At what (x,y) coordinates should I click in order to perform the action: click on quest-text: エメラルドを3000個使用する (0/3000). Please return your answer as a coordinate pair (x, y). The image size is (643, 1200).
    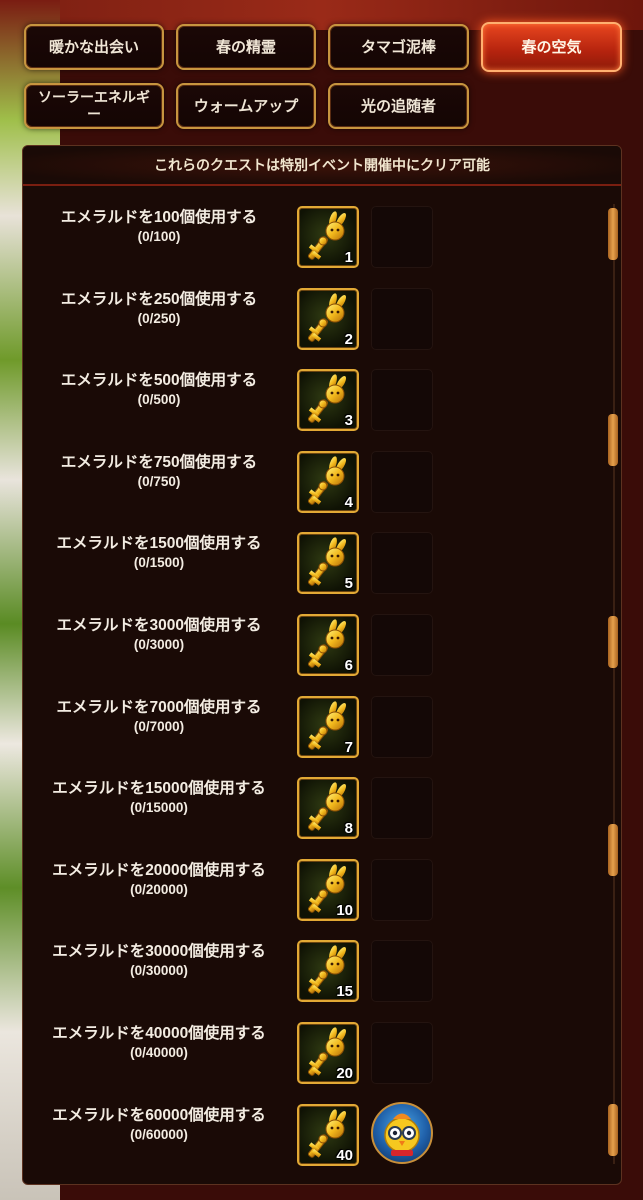
    Looking at the image, I should click on (159, 635).